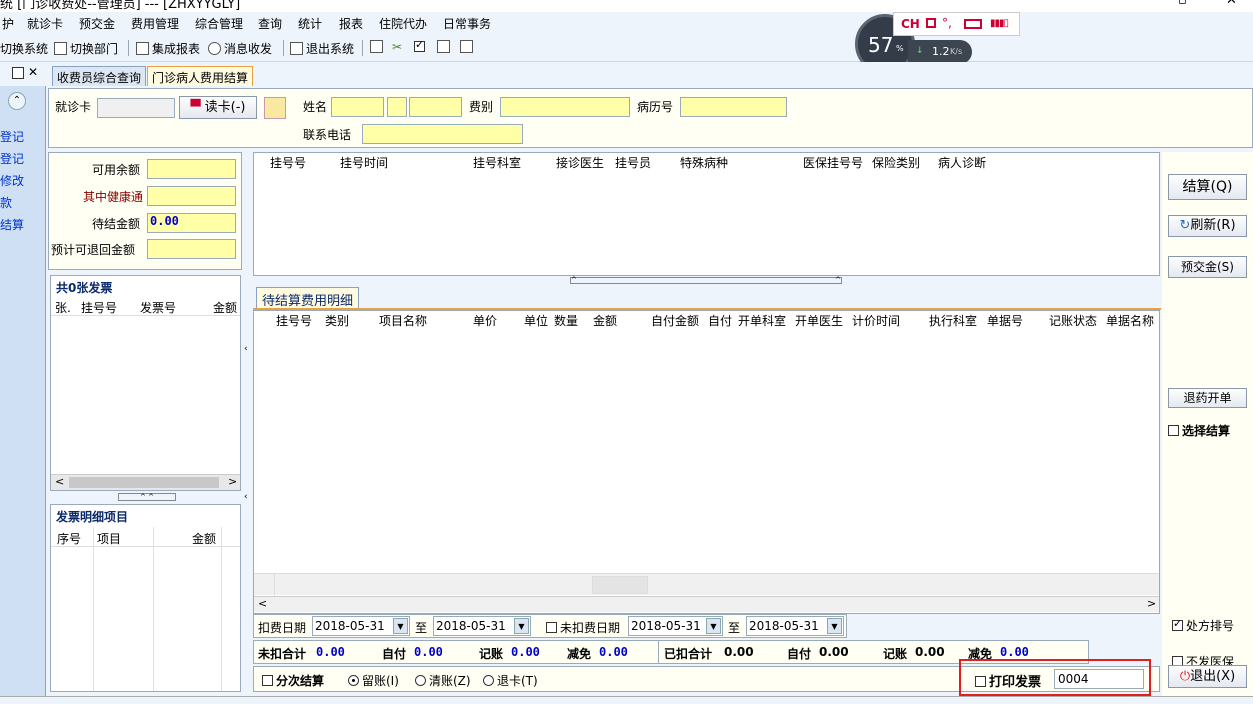 The width and height of the screenshot is (1253, 704). I want to click on exit-system-button: 退出系统, so click(322, 48).